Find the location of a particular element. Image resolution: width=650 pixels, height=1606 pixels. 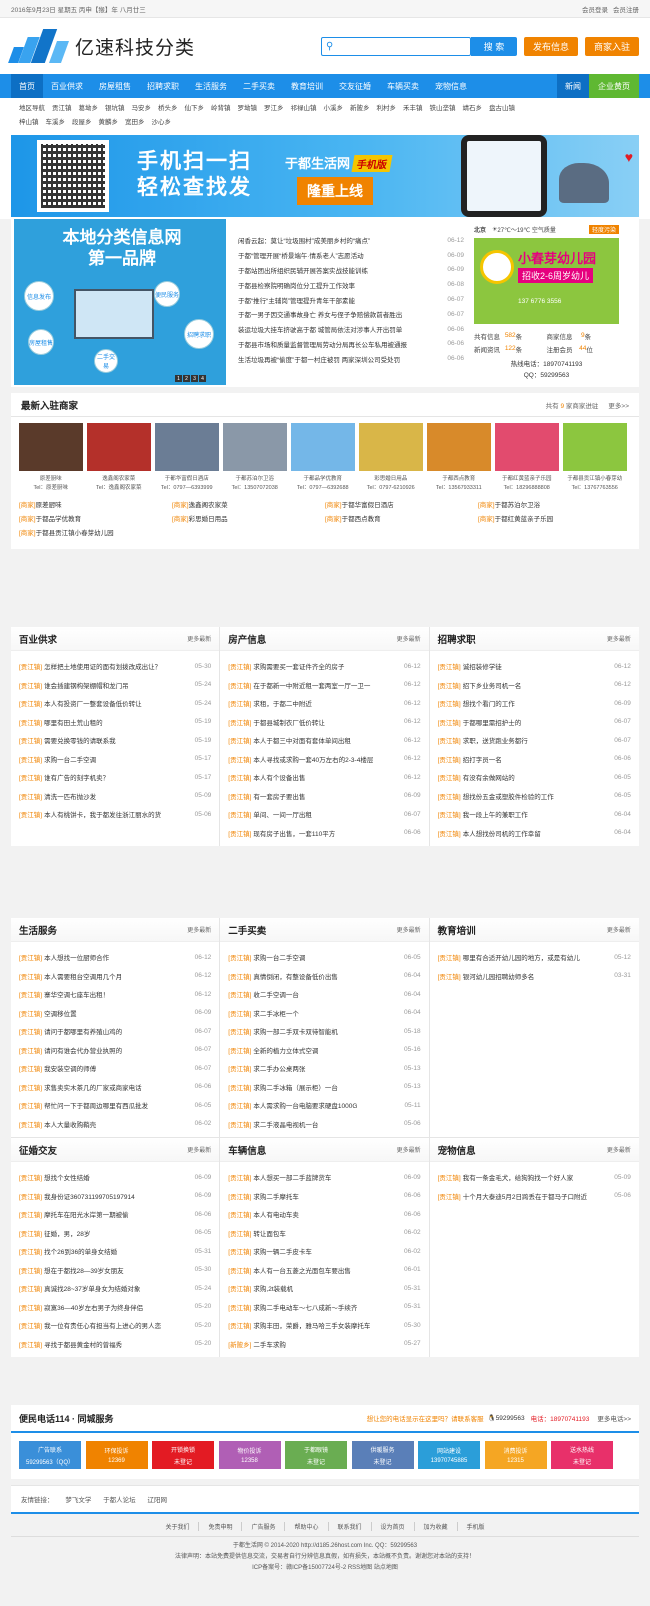

category-title: 车辆信息 is located at coordinates (247, 1150).